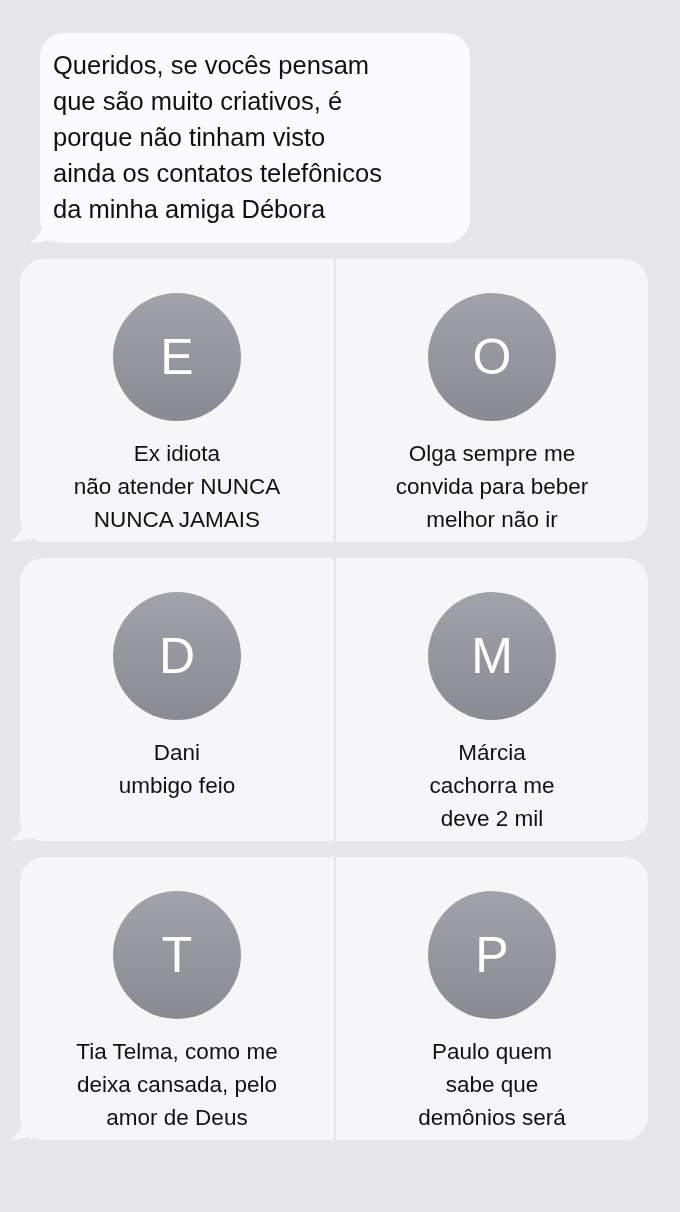  What do you see at coordinates (492, 786) in the screenshot?
I see `contact-name: Márcia cachorra me deve 2 mil` at bounding box center [492, 786].